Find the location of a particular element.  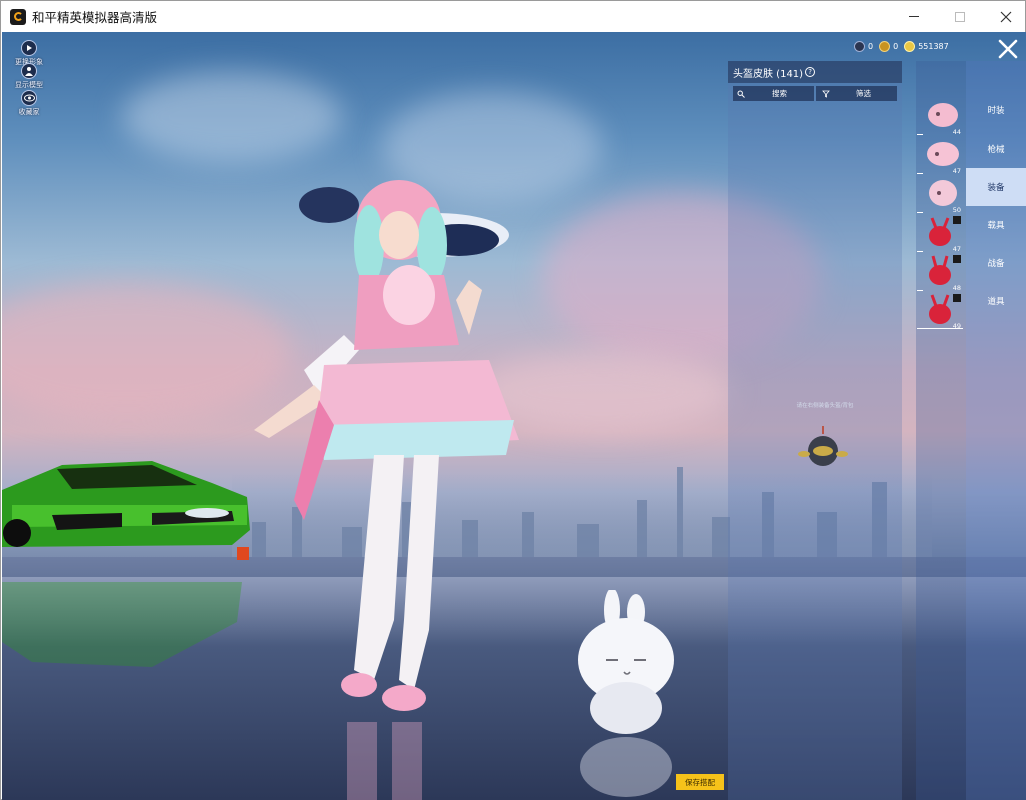

currency-coins: 551387 is located at coordinates (926, 46).